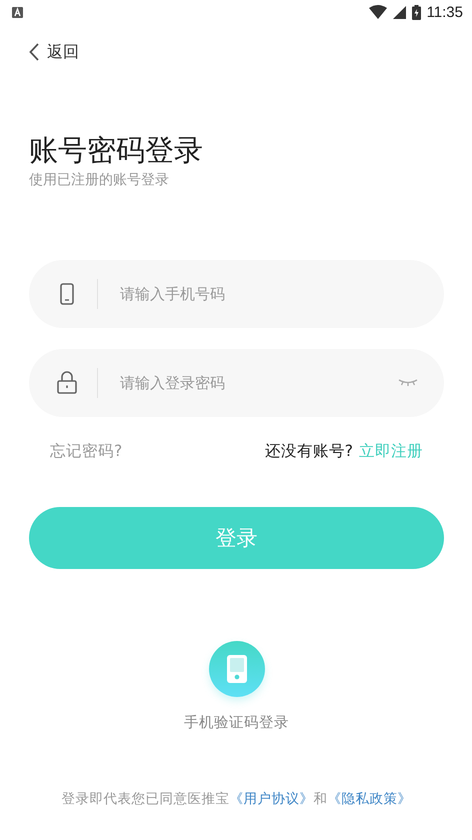 Image resolution: width=472 pixels, height=840 pixels. Describe the element at coordinates (34, 52) in the screenshot. I see `back-icon` at that location.